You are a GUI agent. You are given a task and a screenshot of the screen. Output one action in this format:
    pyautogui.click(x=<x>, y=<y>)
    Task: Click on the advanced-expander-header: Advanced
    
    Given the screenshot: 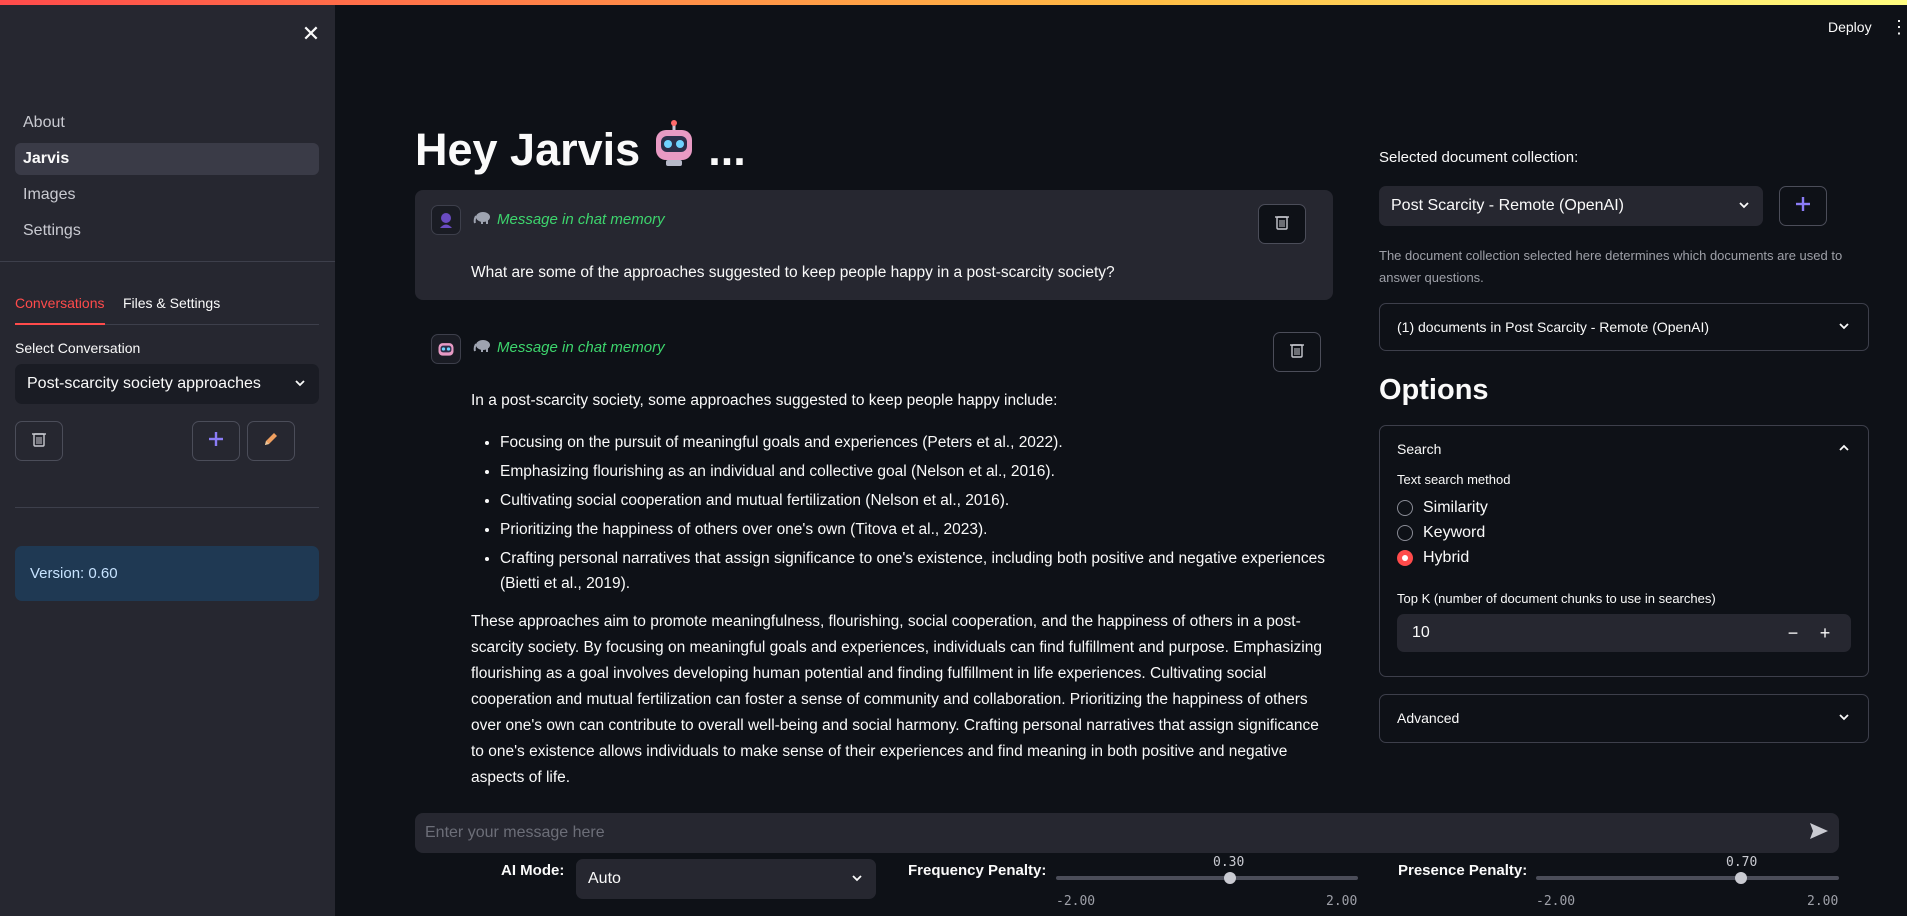 What is the action you would take?
    pyautogui.click(x=1624, y=718)
    